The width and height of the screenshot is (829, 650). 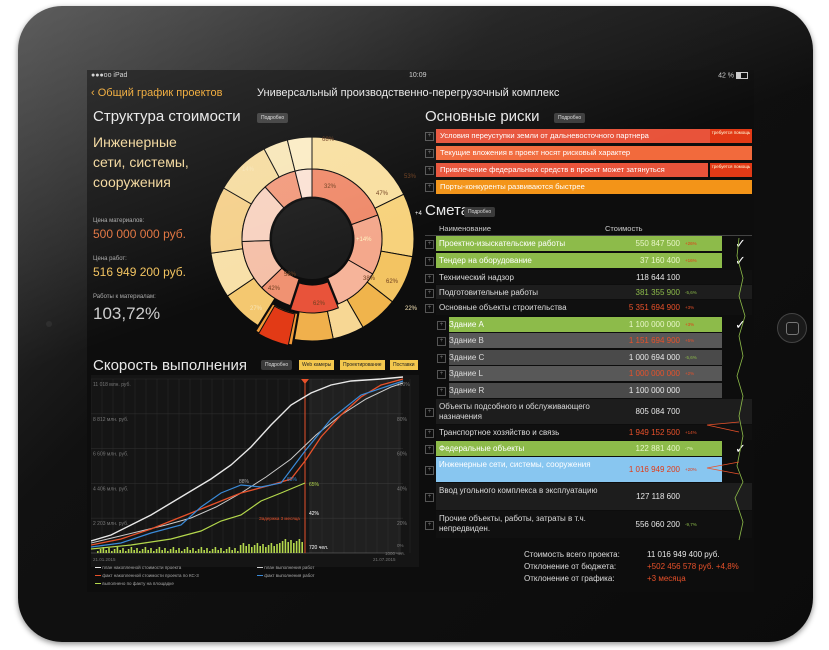 I want to click on cost-details-button: Подробно, so click(x=273, y=118).